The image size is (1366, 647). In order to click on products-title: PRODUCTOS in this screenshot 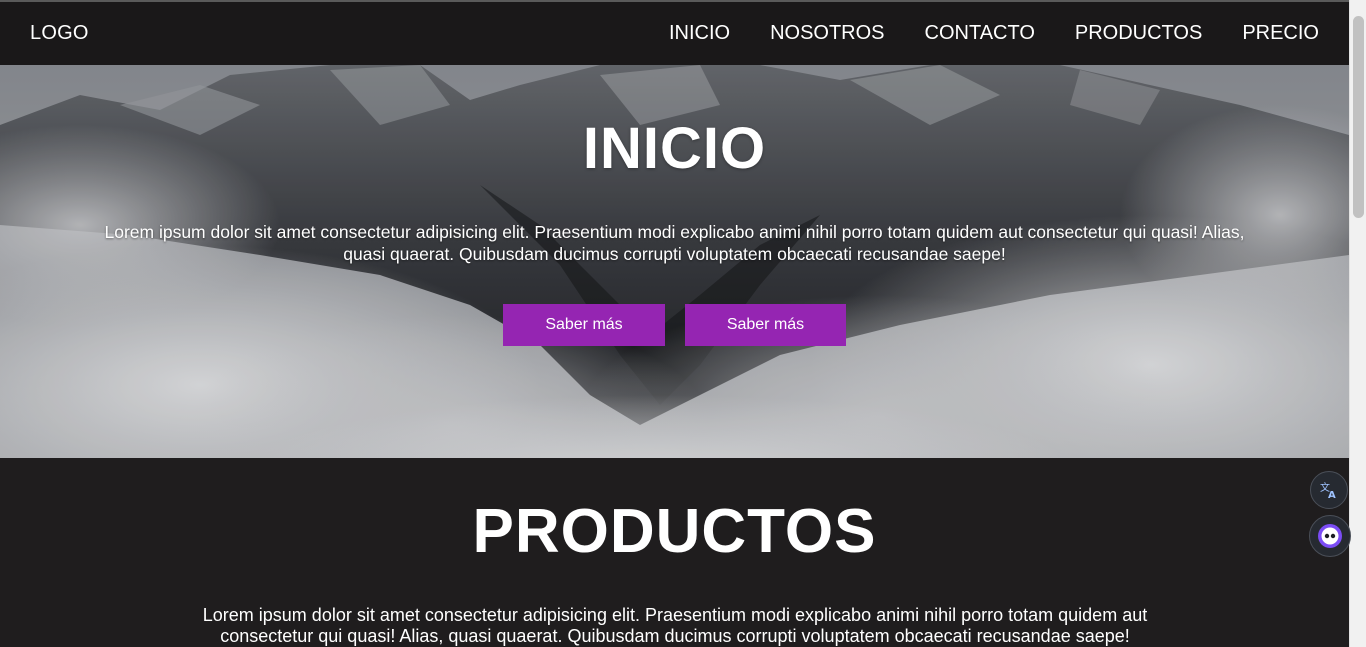, I will do `click(674, 531)`.